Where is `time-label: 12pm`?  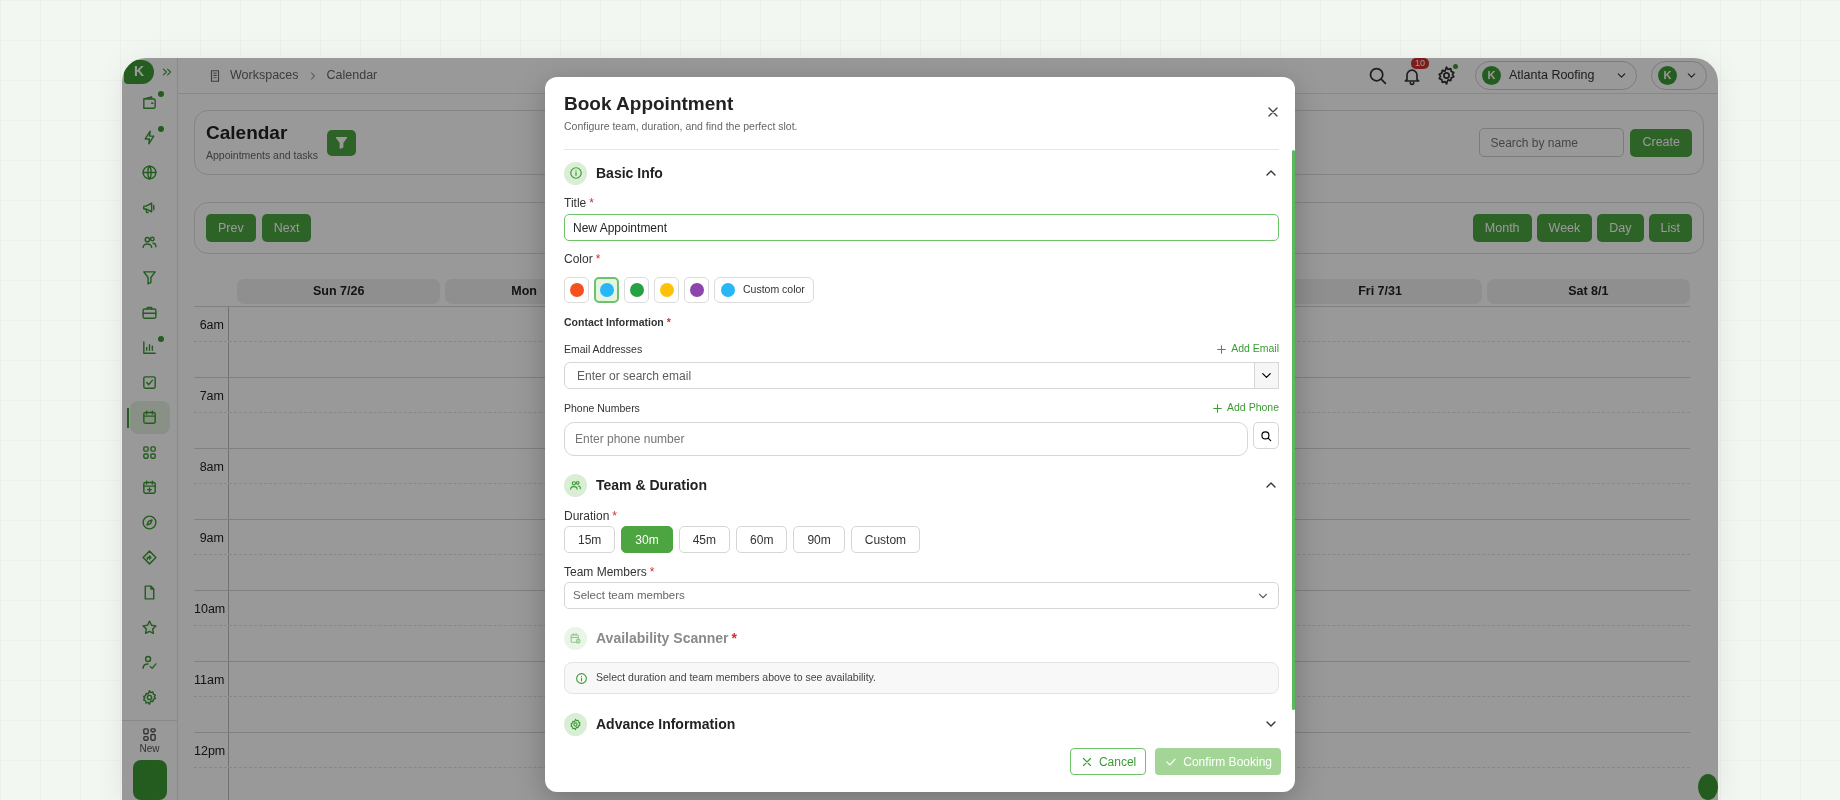 time-label: 12pm is located at coordinates (210, 751).